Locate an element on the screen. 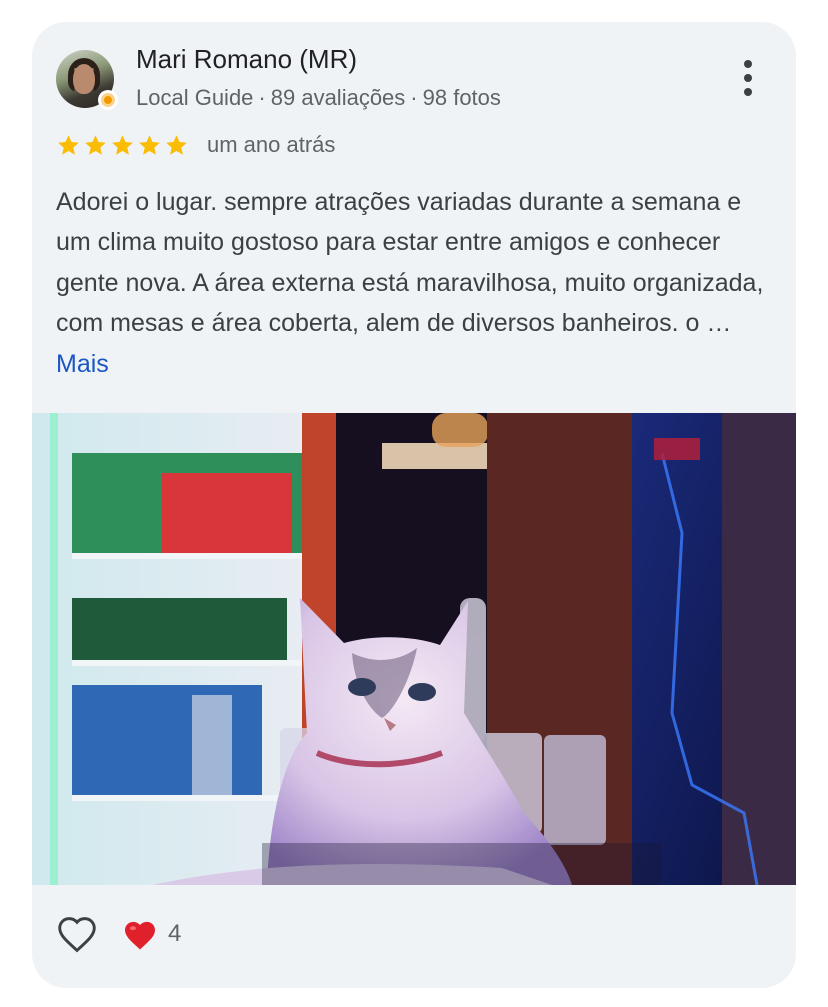  review-footer: 4 is located at coordinates (118, 934).